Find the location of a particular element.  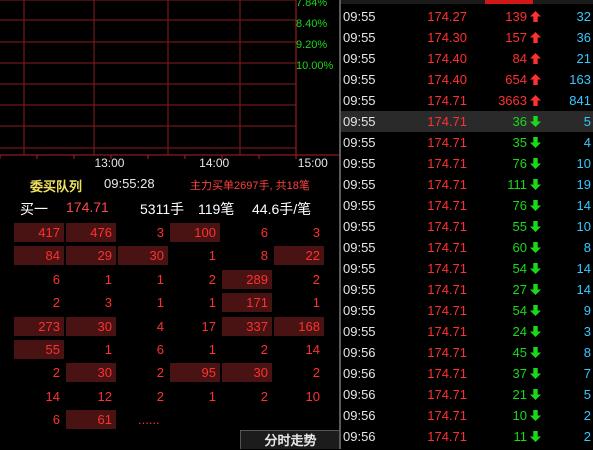

trade-row: 09:55 174.40 84 21 is located at coordinates (467, 58).